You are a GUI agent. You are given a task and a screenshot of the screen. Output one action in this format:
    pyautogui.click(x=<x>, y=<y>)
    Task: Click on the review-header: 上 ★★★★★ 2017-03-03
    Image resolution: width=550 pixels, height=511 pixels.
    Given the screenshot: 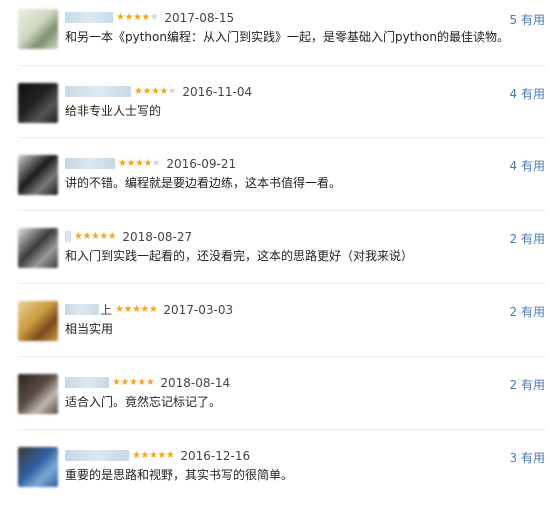 What is the action you would take?
    pyautogui.click(x=149, y=309)
    